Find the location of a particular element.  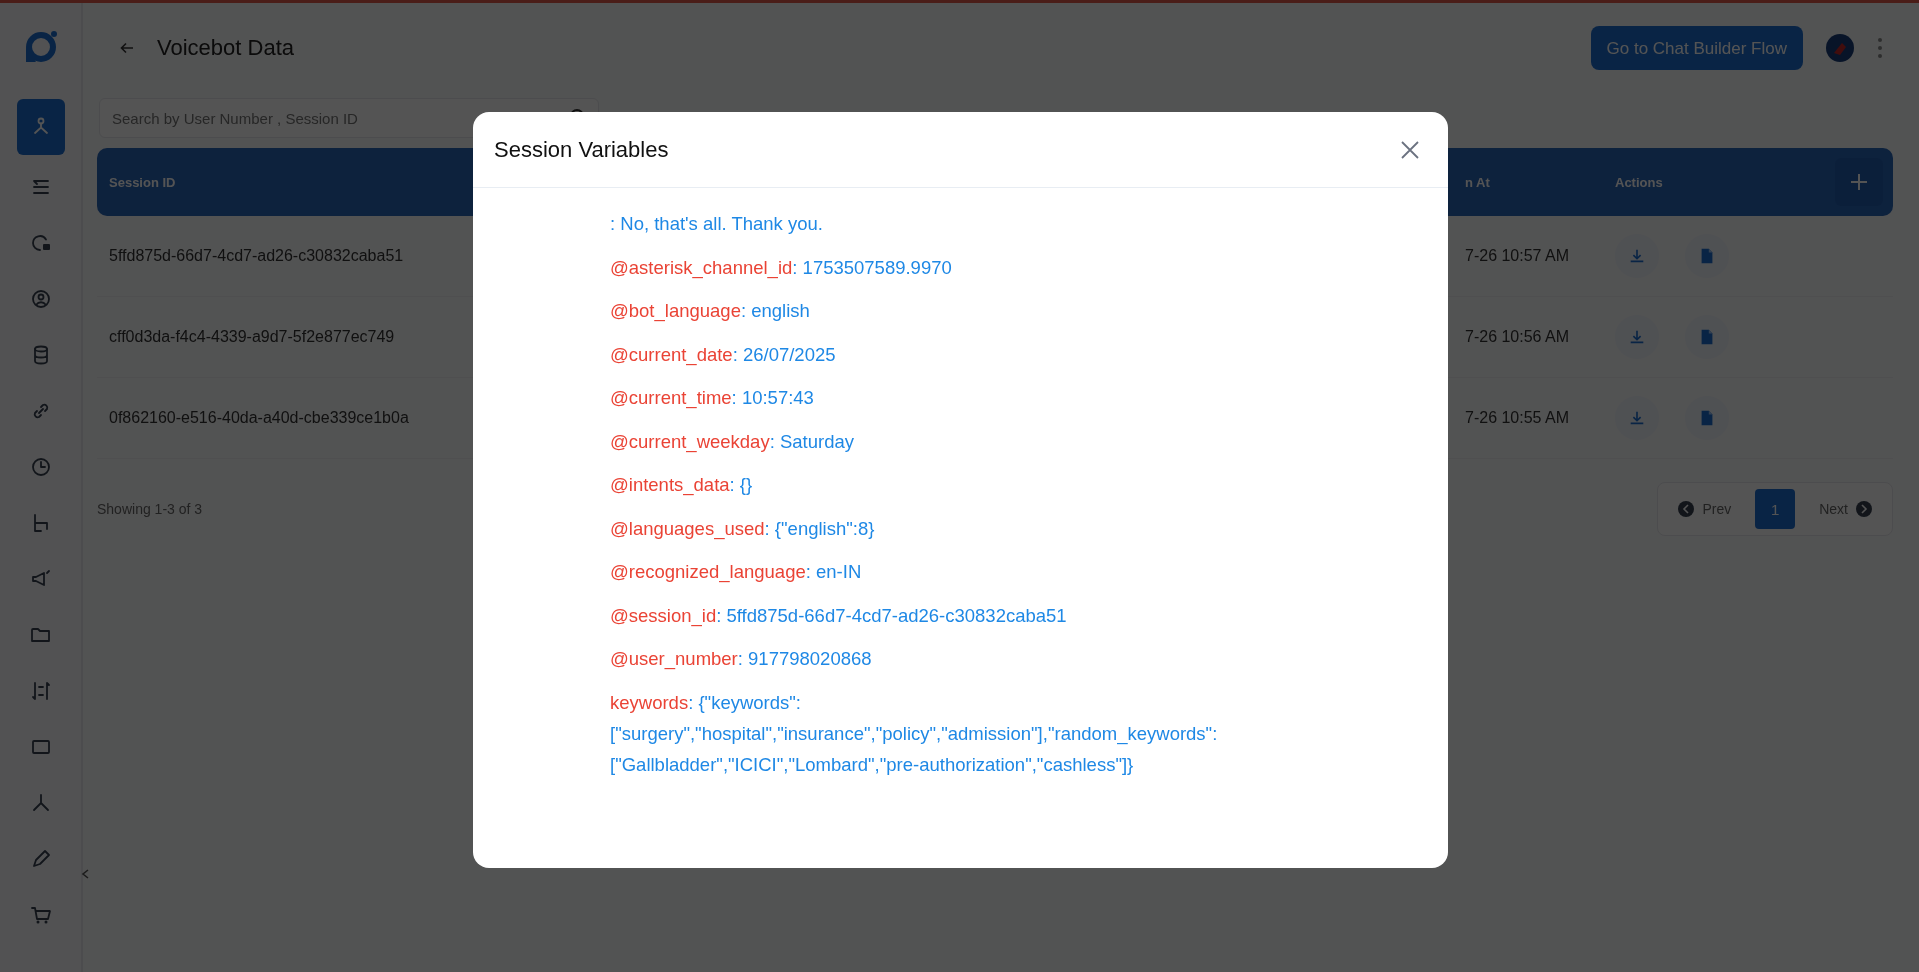

table-cell-text: 7-26 10:55 AM is located at coordinates (1518, 418).